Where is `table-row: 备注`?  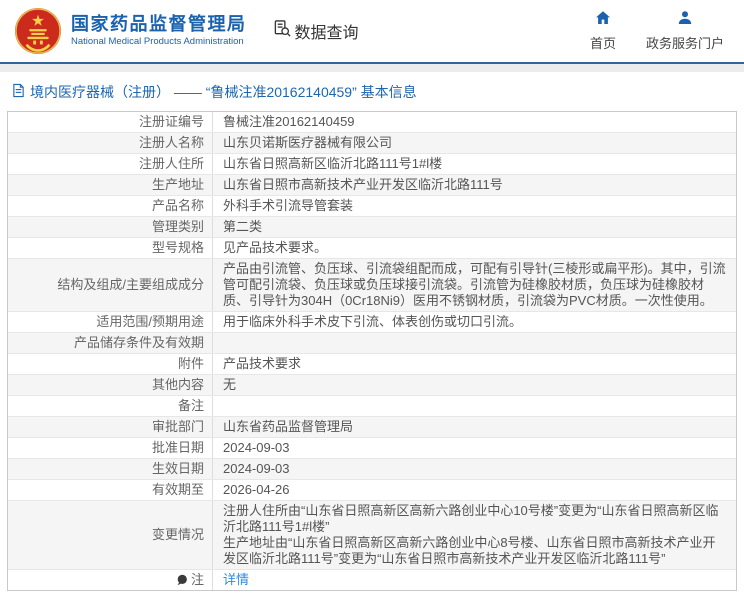
table-row: 备注 is located at coordinates (372, 406).